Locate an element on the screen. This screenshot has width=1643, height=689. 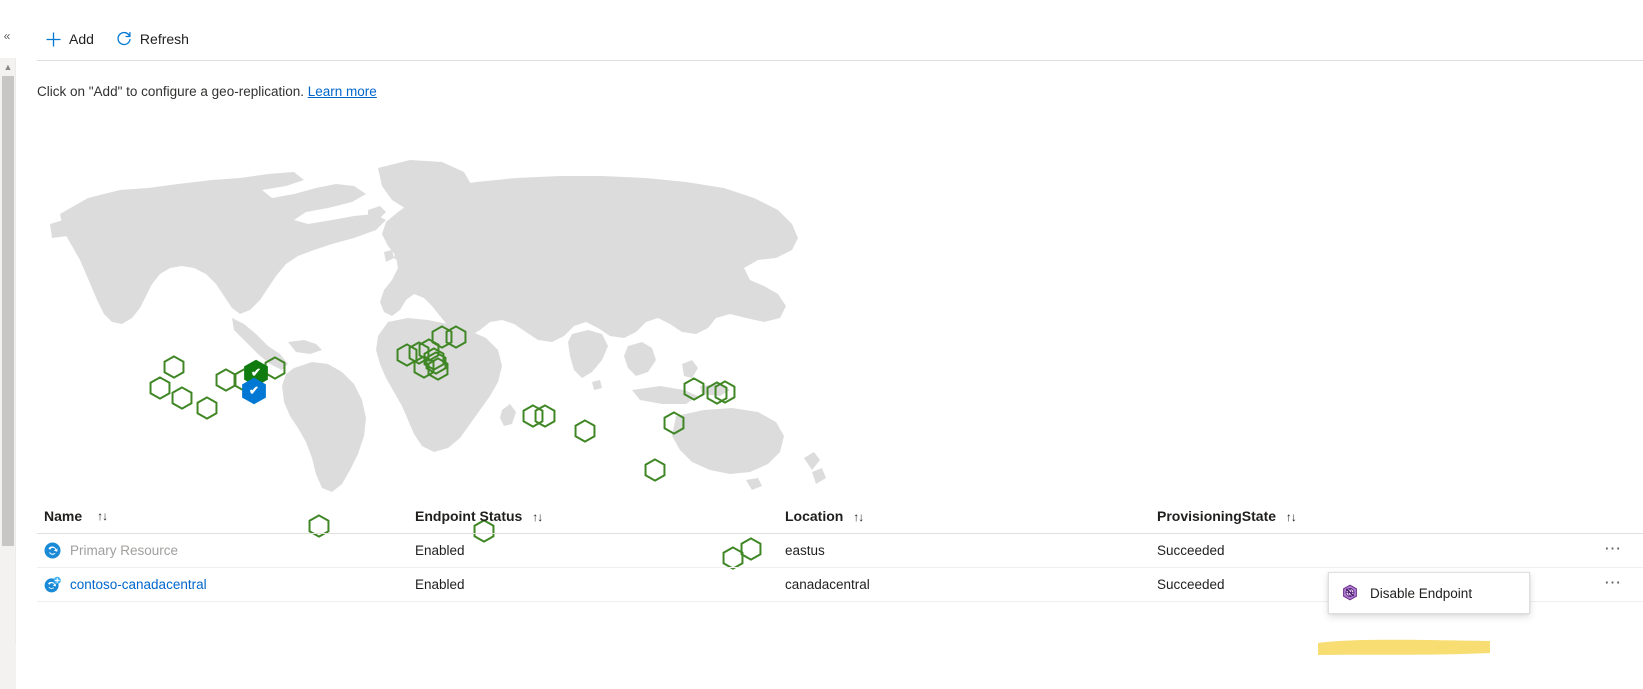
map-marker-region-switzerland-n is located at coordinates (438, 369).